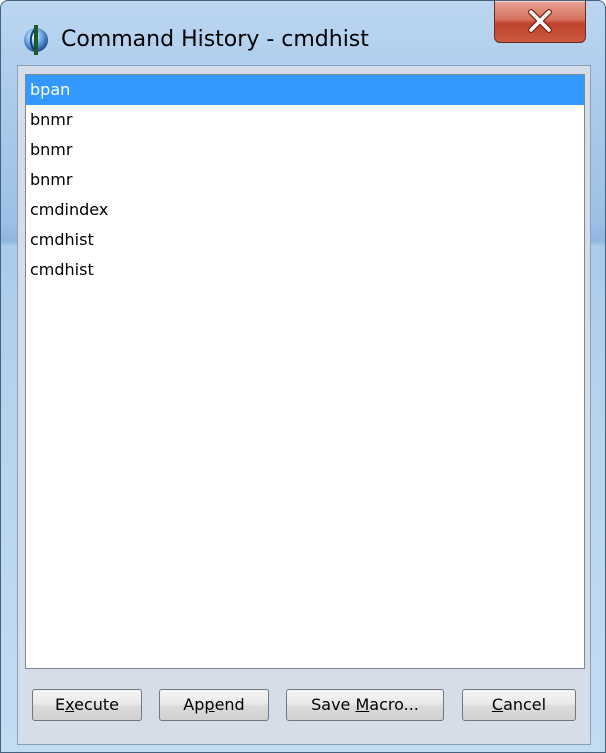 The height and width of the screenshot is (753, 606). I want to click on cancel-button: Cancel, so click(519, 705).